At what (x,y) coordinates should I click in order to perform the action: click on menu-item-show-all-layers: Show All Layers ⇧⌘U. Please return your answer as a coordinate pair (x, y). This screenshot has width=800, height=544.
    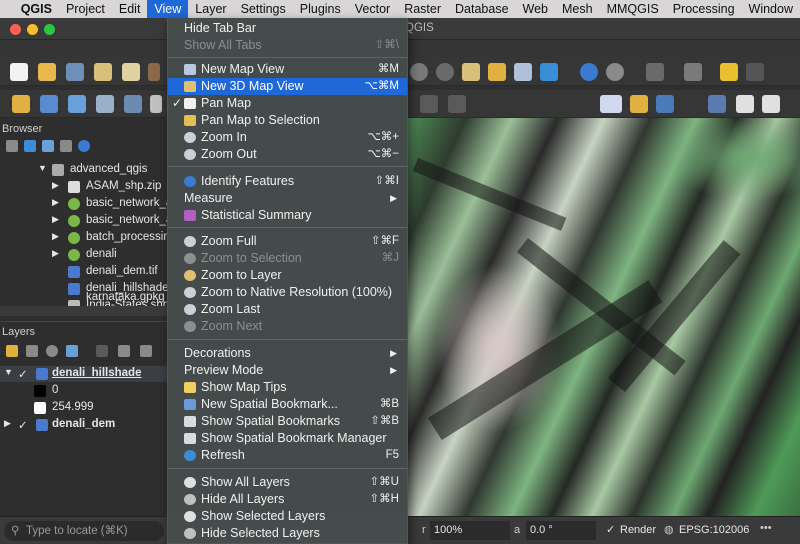
    Looking at the image, I should click on (287, 482).